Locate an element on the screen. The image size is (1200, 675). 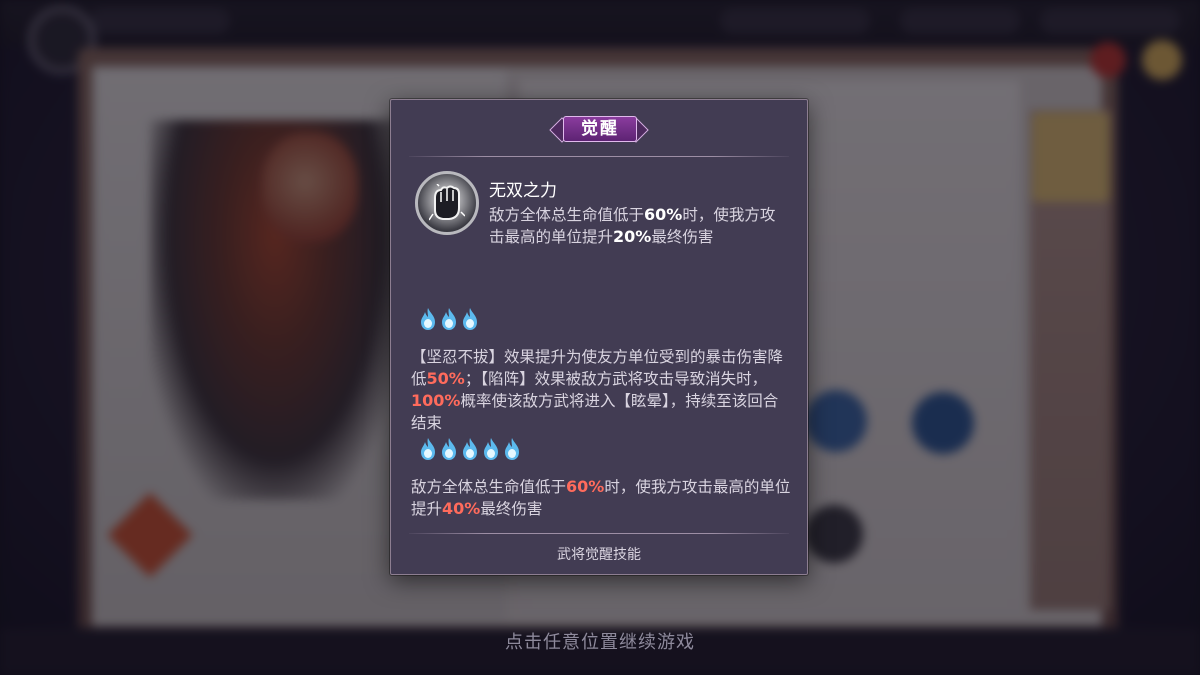
tier-5-flames is located at coordinates (470, 449).